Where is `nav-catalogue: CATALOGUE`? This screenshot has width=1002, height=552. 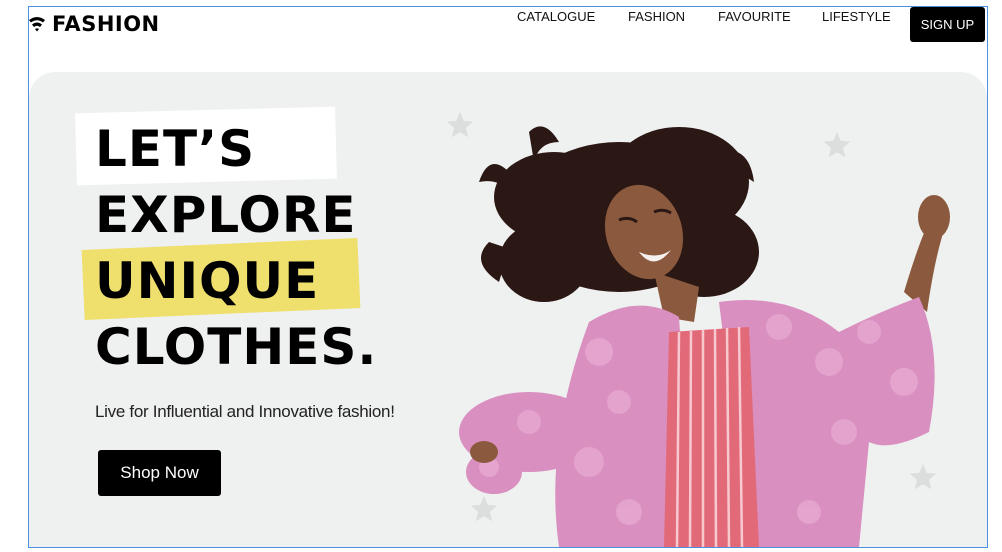 nav-catalogue: CATALOGUE is located at coordinates (556, 16).